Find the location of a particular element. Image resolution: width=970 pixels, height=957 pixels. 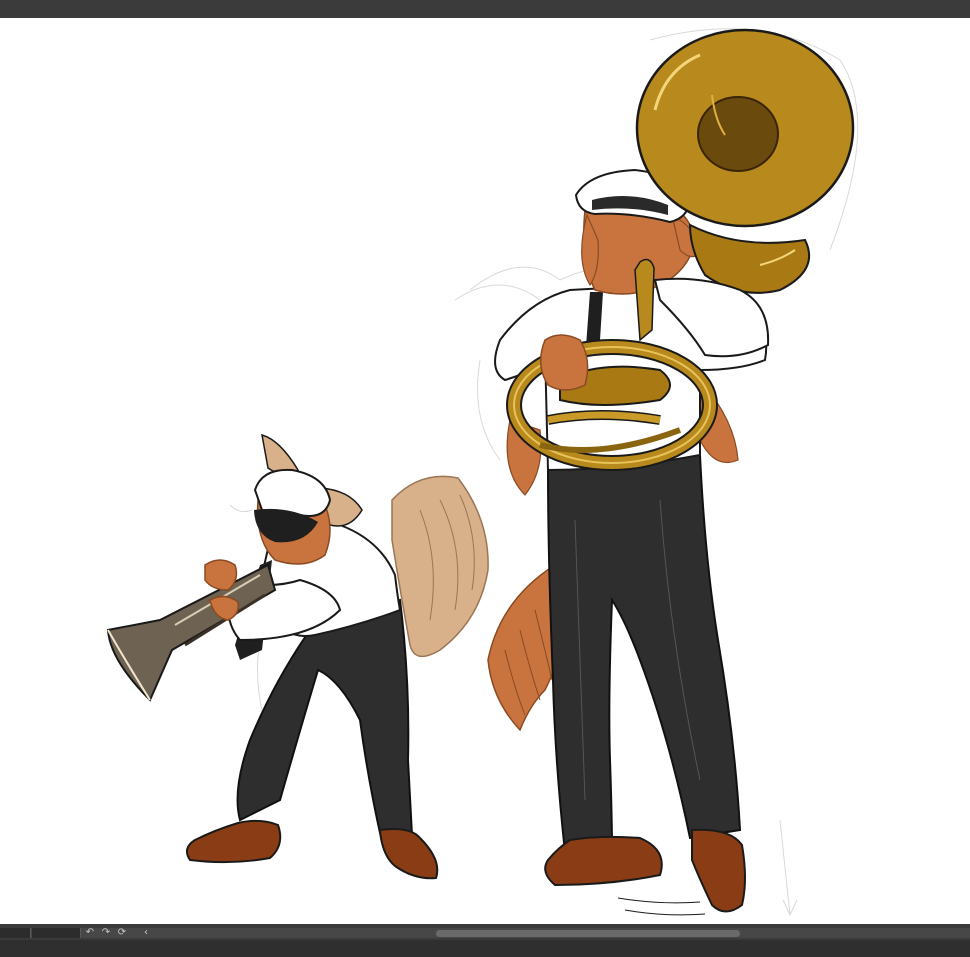

sousaphone-player-pants is located at coordinates (644, 653).